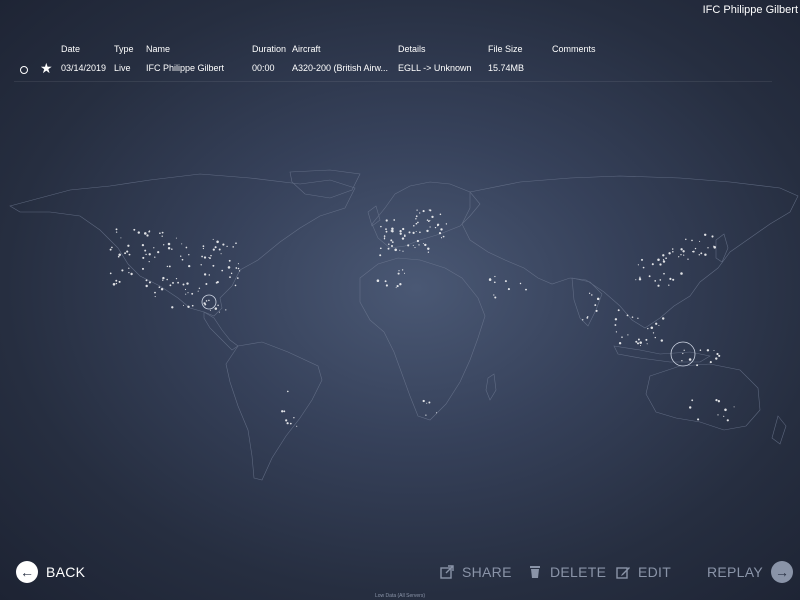 This screenshot has height=600, width=800. I want to click on region-india, so click(587, 302).